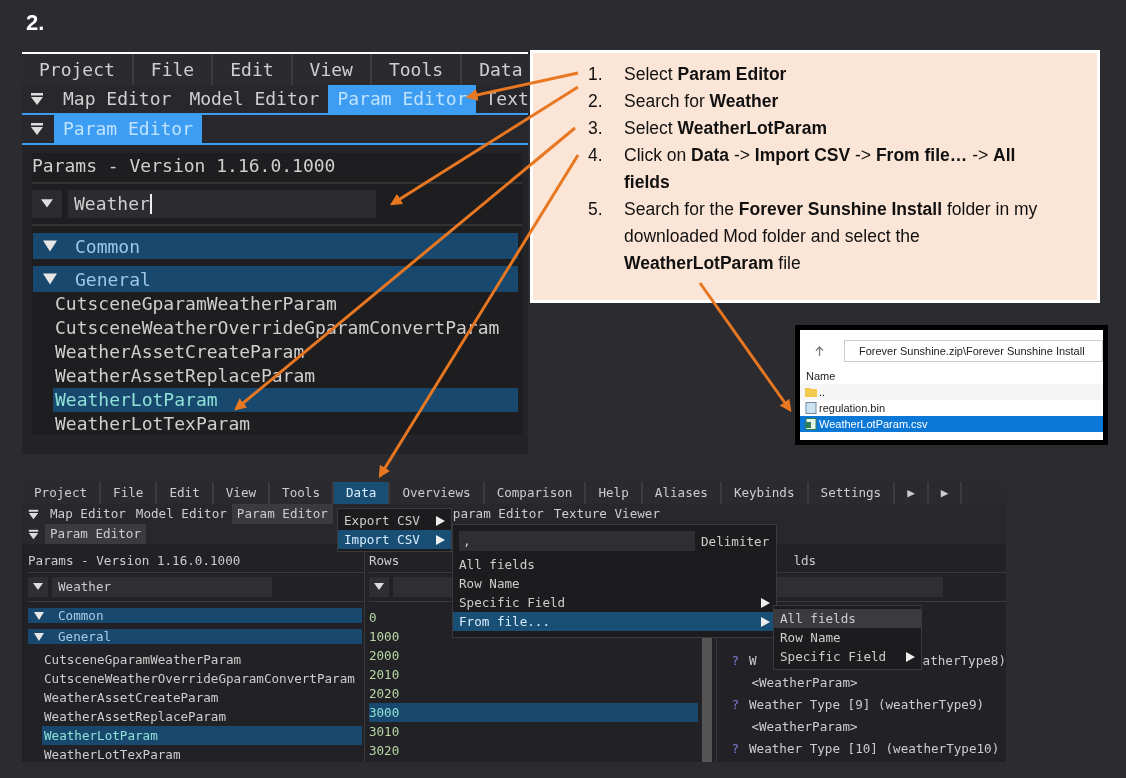  Describe the element at coordinates (394, 520) in the screenshot. I see `menu-item: Export CSV` at that location.